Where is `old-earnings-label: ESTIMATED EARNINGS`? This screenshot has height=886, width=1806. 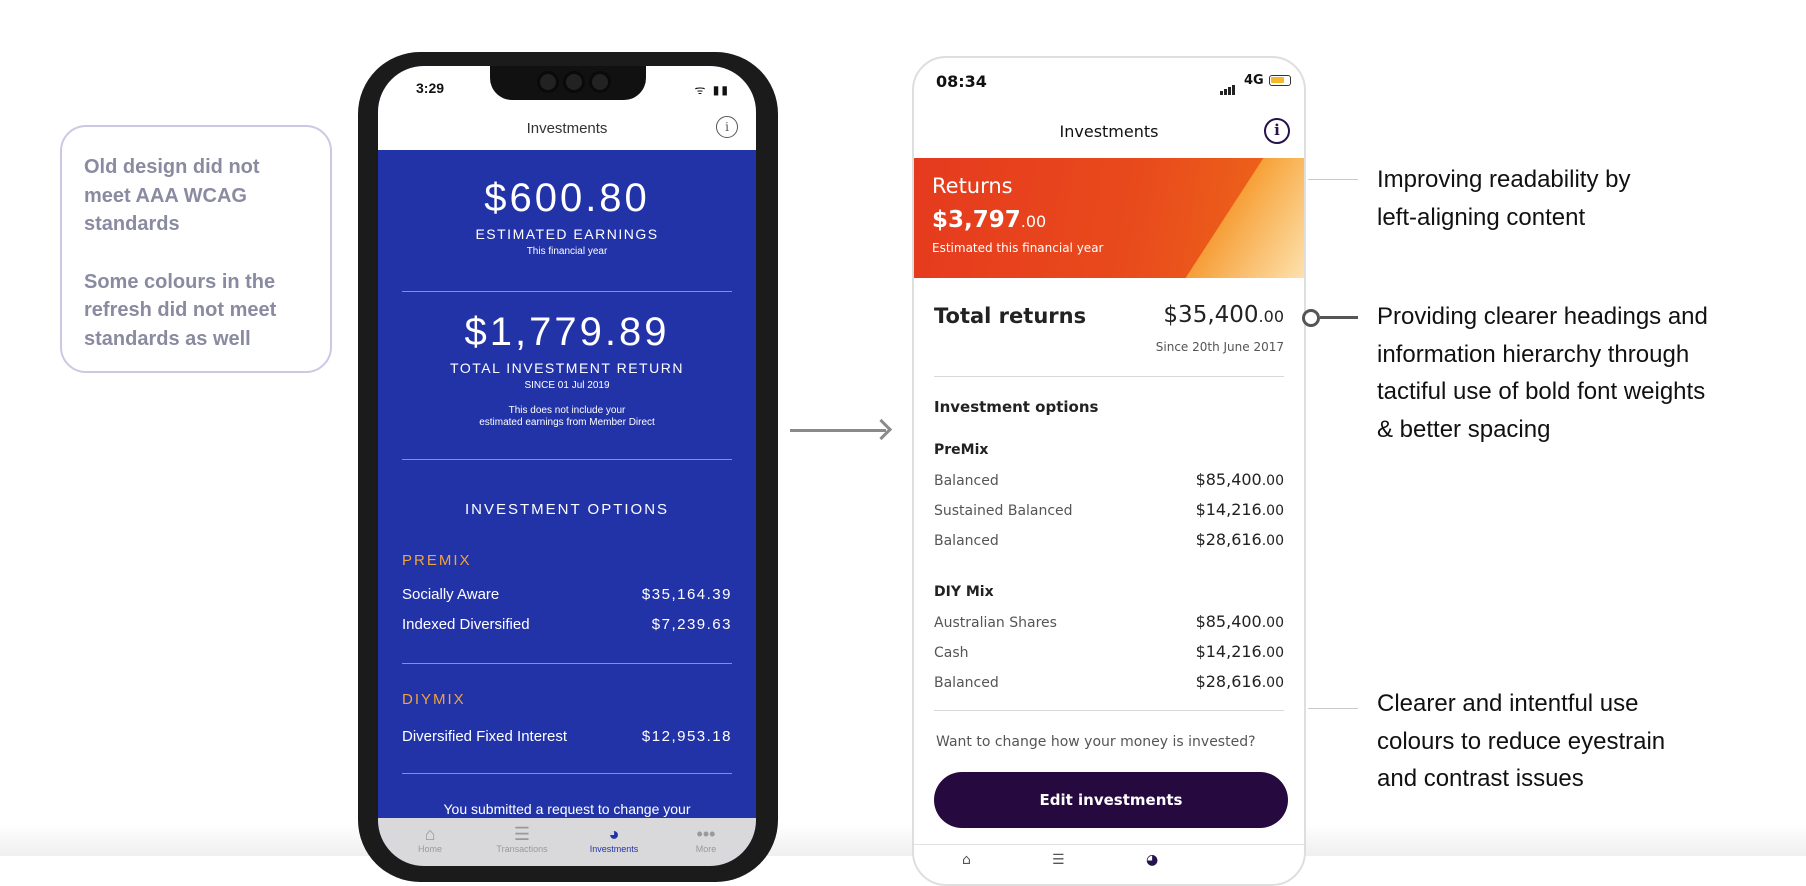 old-earnings-label: ESTIMATED EARNINGS is located at coordinates (567, 234).